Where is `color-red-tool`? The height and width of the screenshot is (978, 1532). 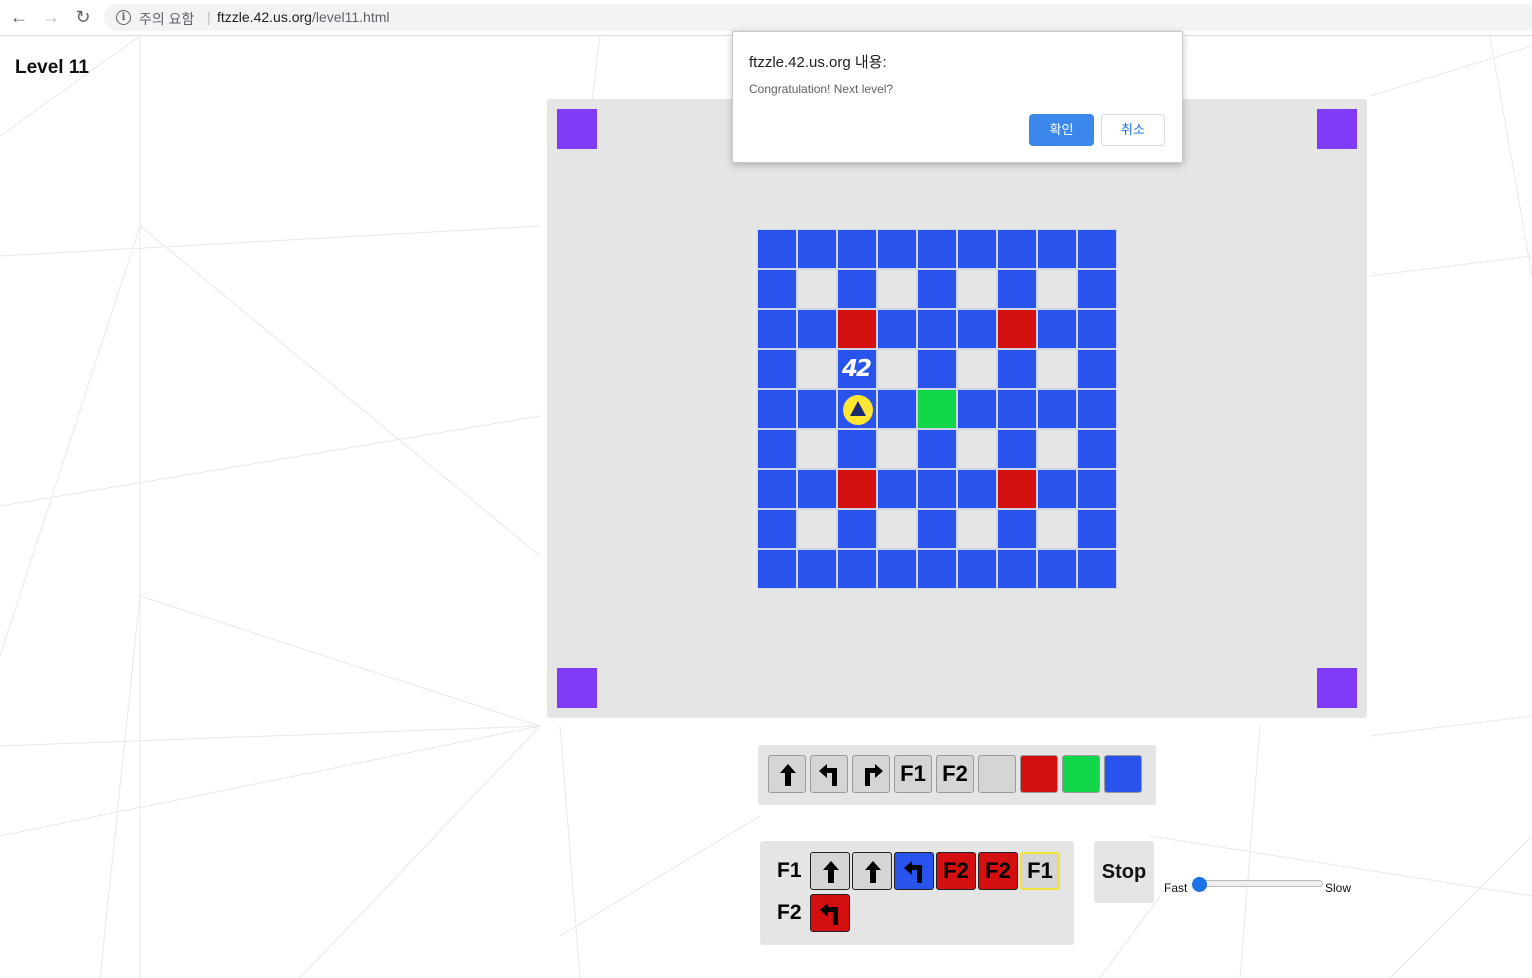
color-red-tool is located at coordinates (1039, 774).